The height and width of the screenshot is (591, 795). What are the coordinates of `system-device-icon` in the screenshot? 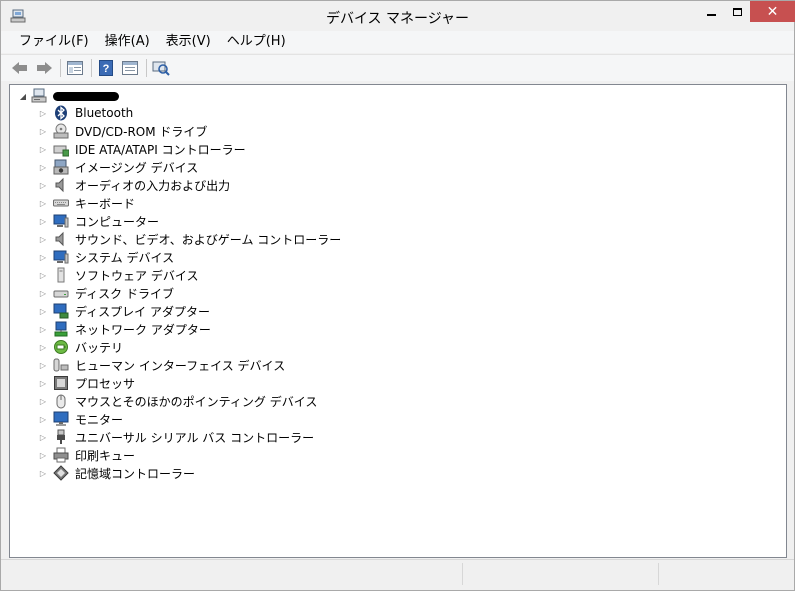 It's located at (61, 257).